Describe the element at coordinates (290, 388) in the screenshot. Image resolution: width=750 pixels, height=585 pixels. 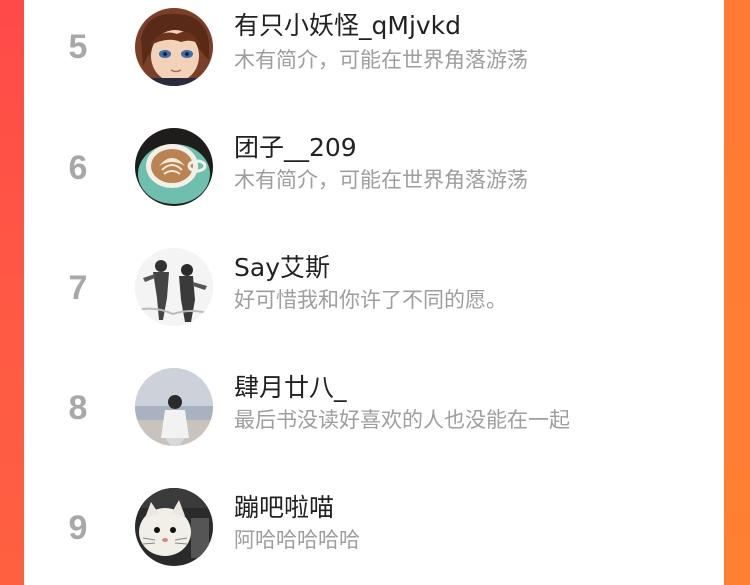
I see `user-name: 肆月廿八_` at that location.